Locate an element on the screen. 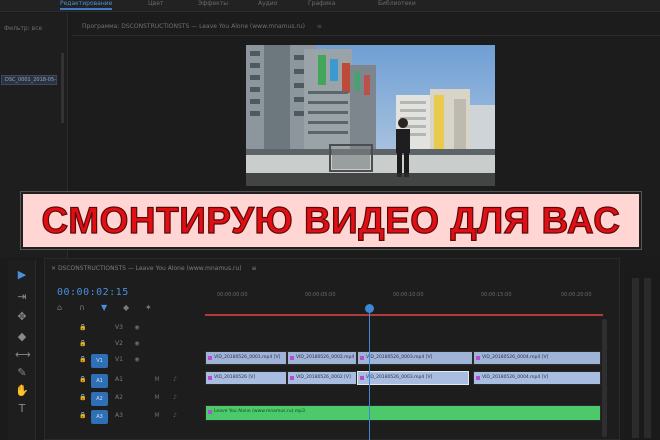 The width and height of the screenshot is (660, 440). tab-audio: Аудио is located at coordinates (267, 4).